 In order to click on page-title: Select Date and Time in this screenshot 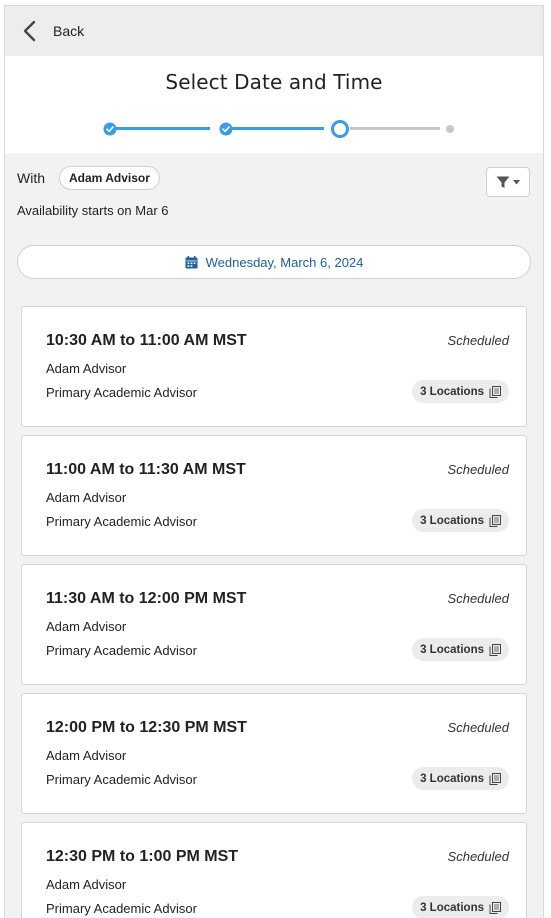, I will do `click(274, 82)`.